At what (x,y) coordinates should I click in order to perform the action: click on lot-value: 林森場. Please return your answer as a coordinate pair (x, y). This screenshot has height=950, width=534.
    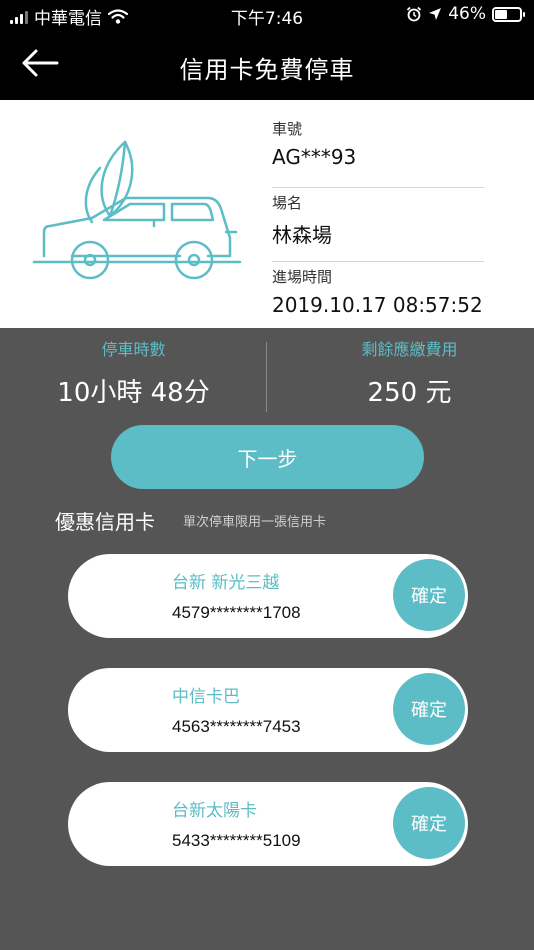
    Looking at the image, I should click on (302, 235).